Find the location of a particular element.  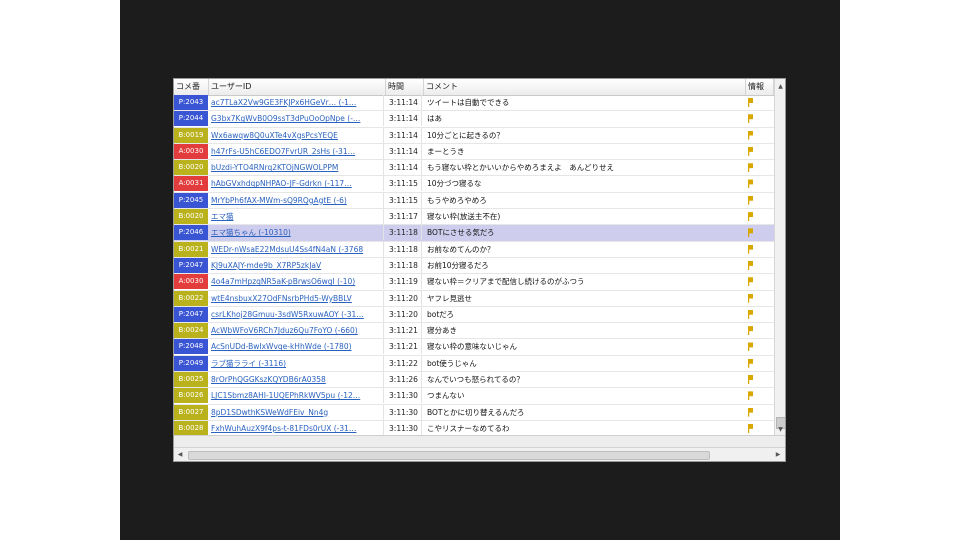

triangle-left-icon: ◀ is located at coordinates (180, 454).